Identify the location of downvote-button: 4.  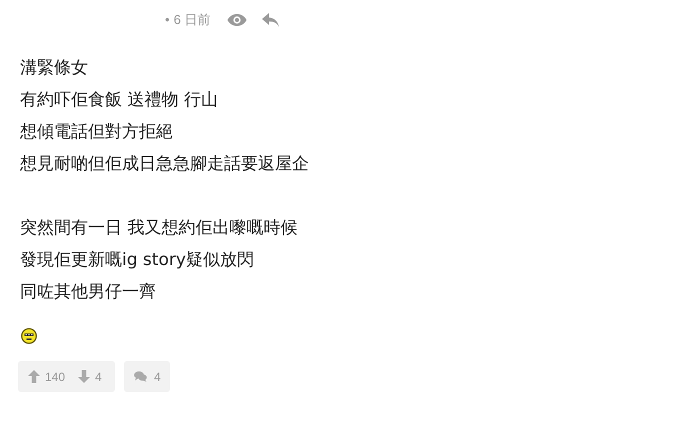
(90, 377).